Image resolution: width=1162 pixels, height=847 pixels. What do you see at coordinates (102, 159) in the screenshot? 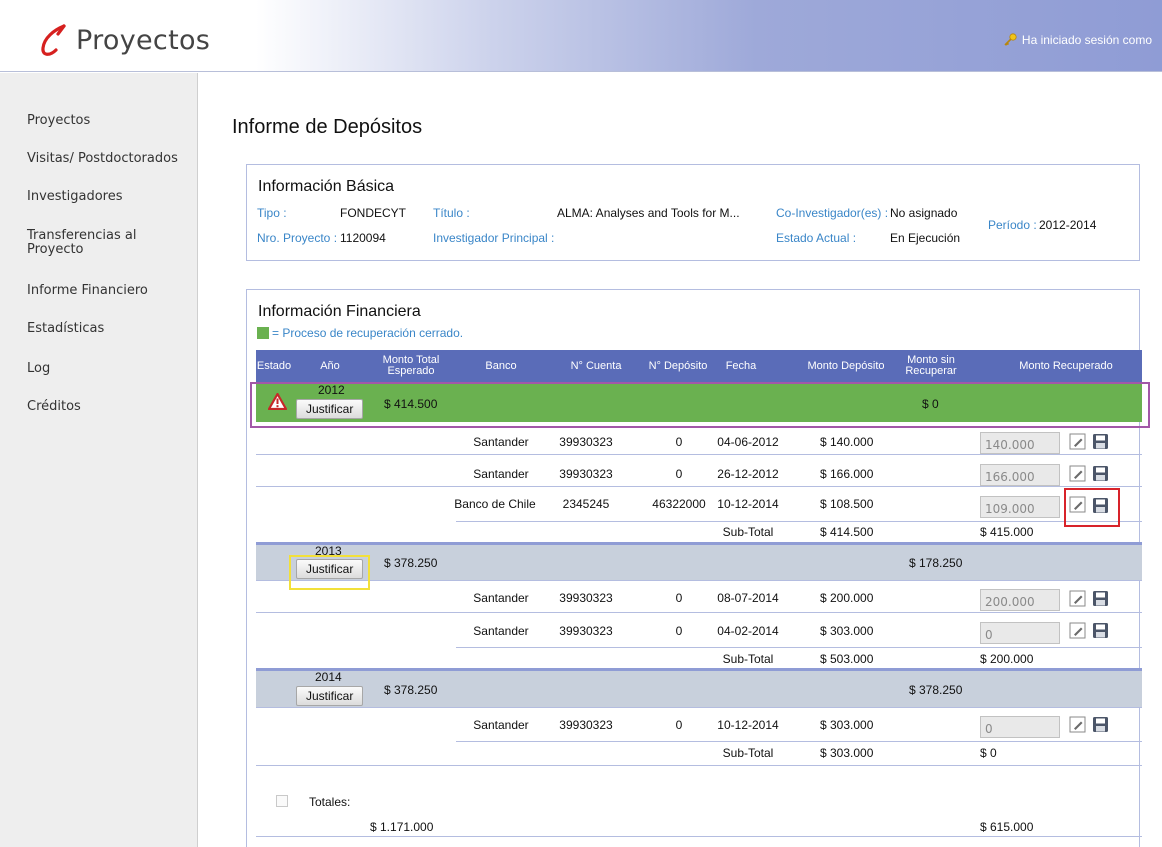
I see `sidebar-item-visitas: Visitas/ Postdoctorados` at bounding box center [102, 159].